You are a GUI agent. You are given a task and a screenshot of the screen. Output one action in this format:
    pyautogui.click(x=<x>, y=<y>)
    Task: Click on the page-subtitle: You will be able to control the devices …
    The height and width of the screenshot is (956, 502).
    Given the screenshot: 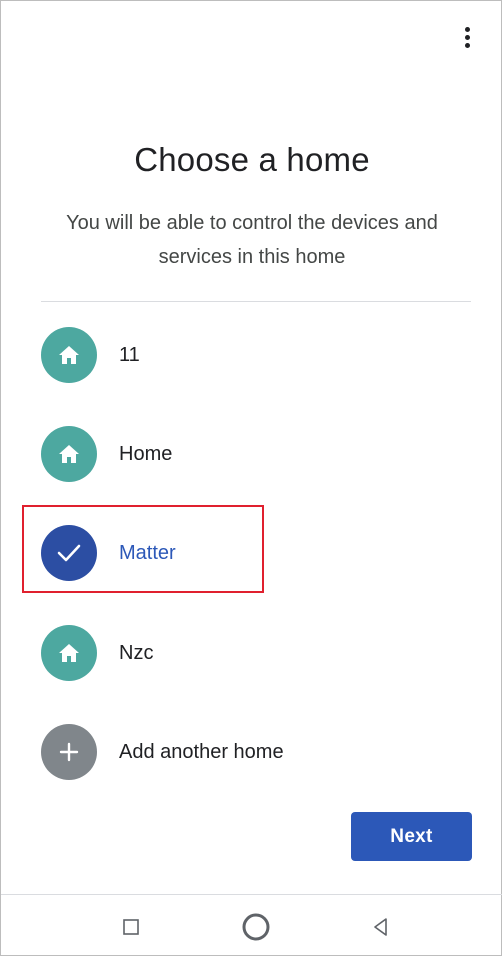 What is the action you would take?
    pyautogui.click(x=252, y=240)
    